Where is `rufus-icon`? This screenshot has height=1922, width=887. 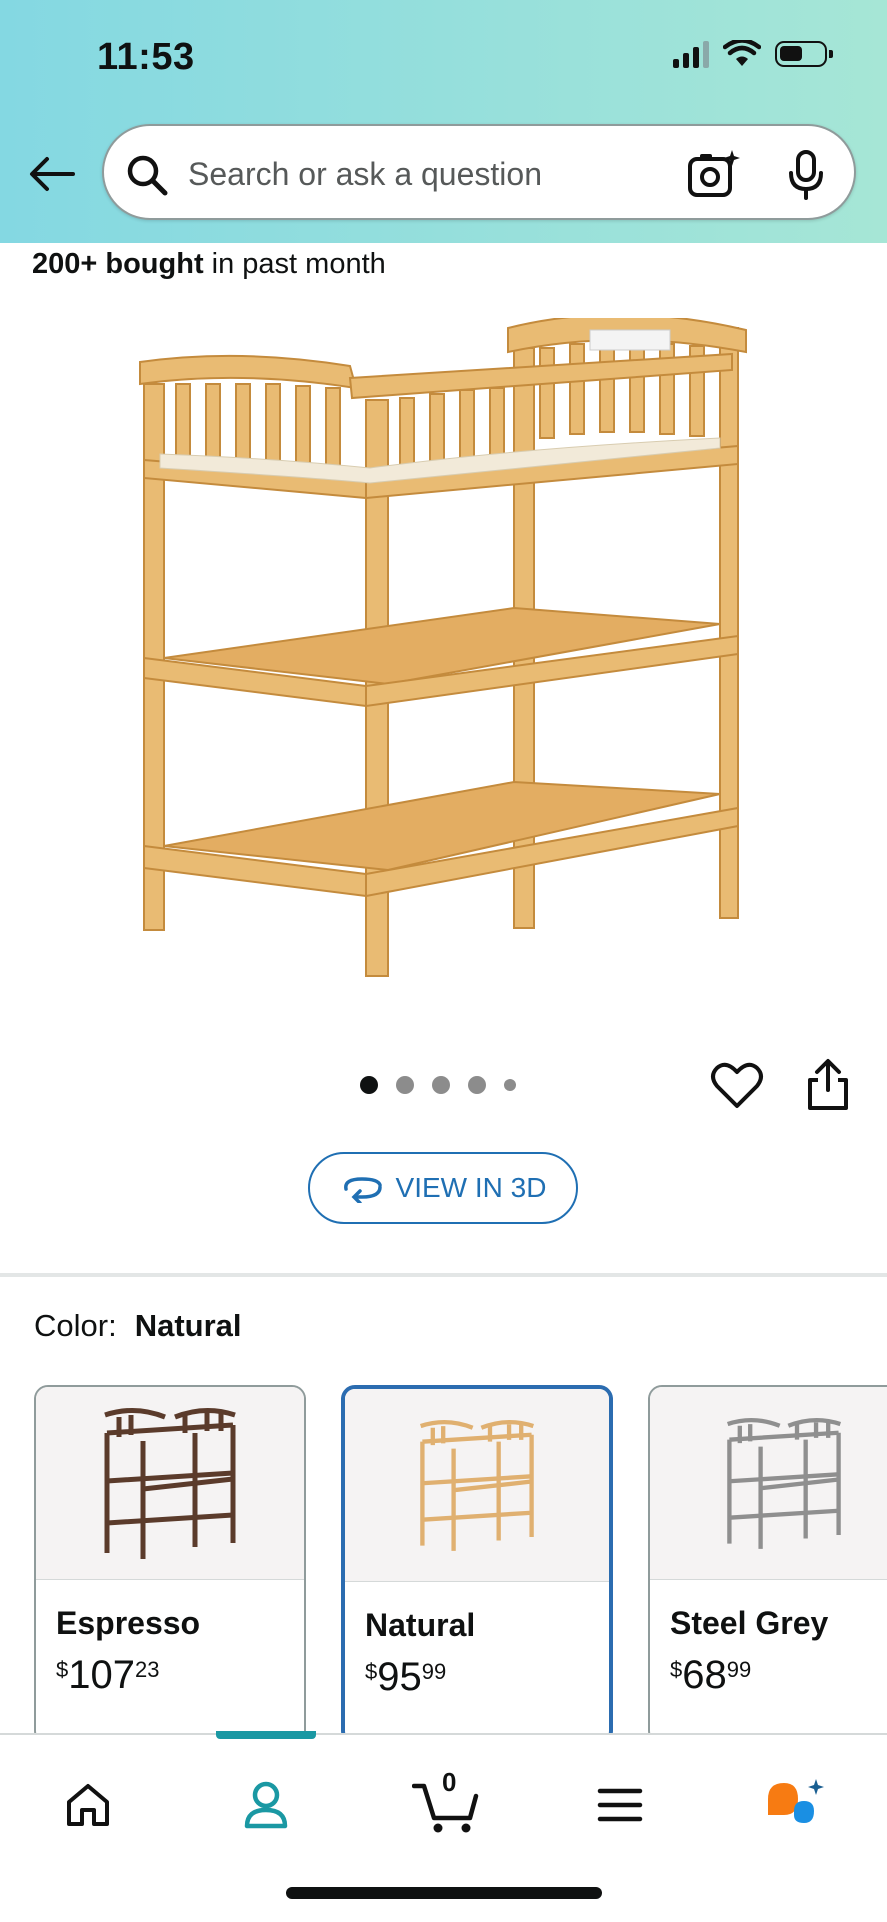
rufus-icon is located at coordinates (796, 1801).